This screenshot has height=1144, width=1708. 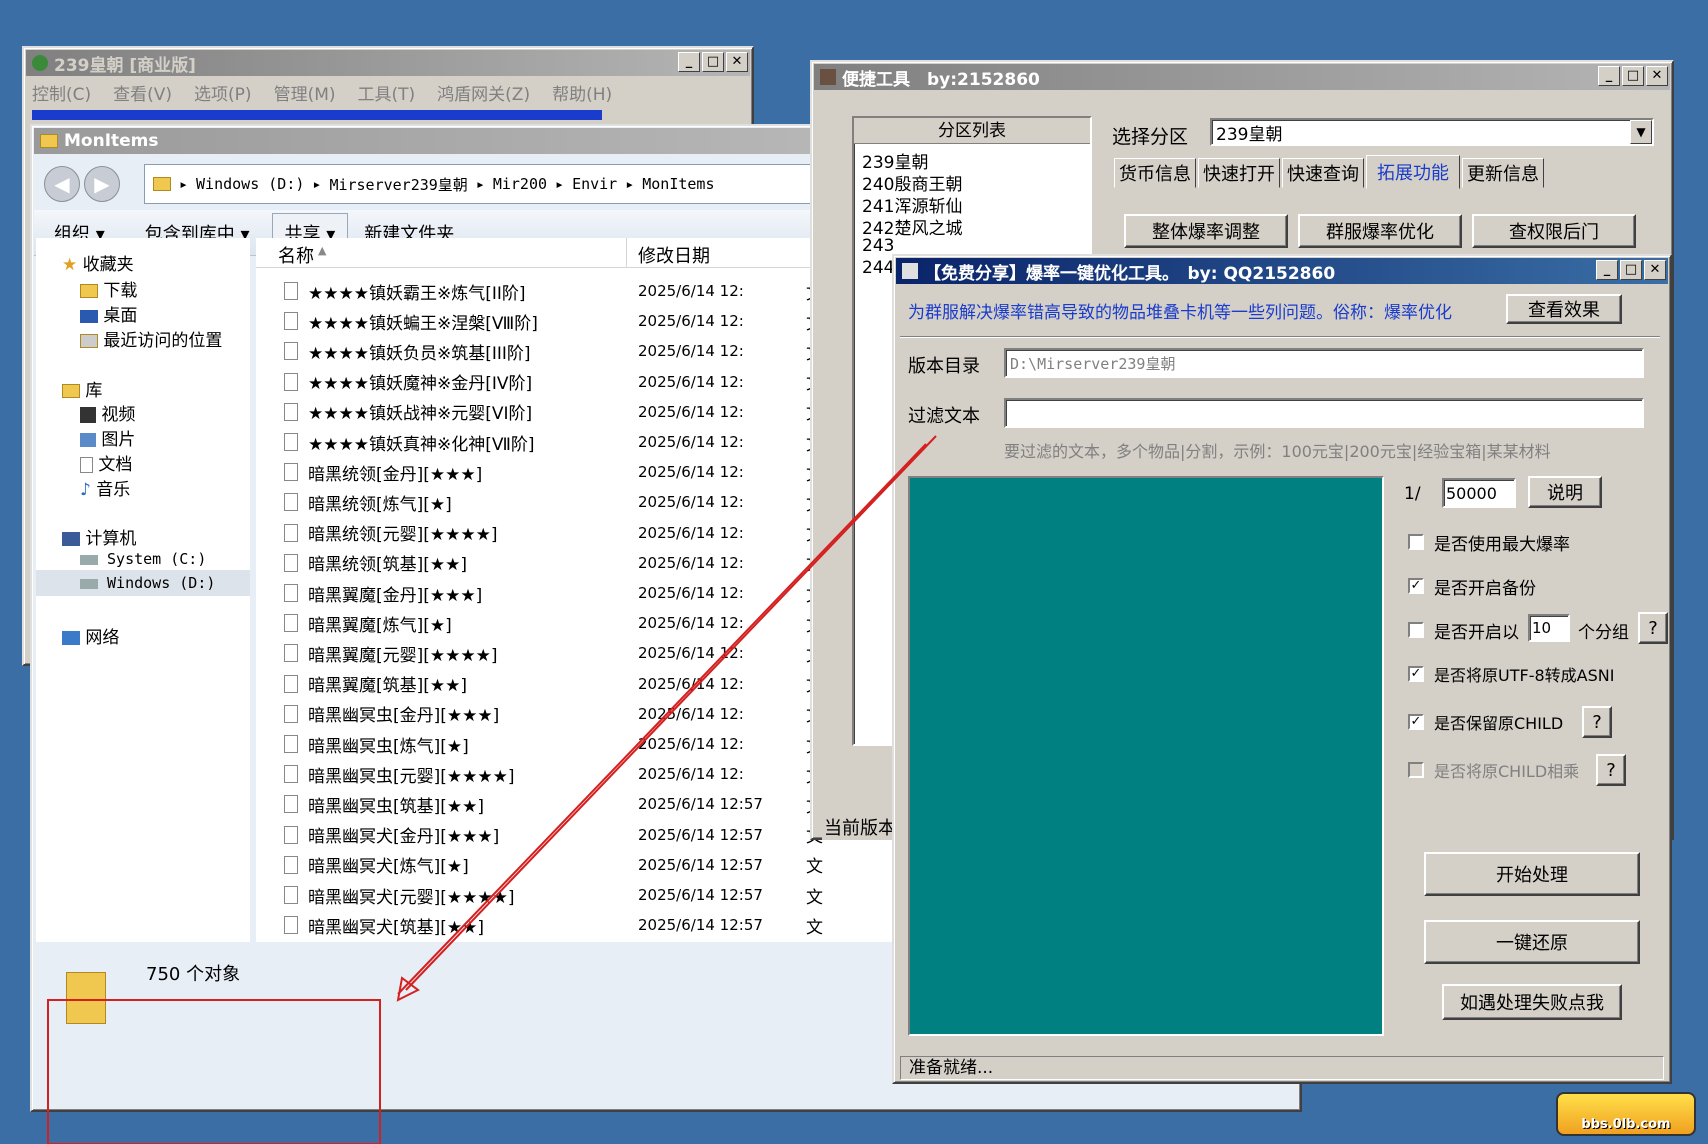 I want to click on watermark-text: bbs.0lb.com, so click(x=1625, y=1124).